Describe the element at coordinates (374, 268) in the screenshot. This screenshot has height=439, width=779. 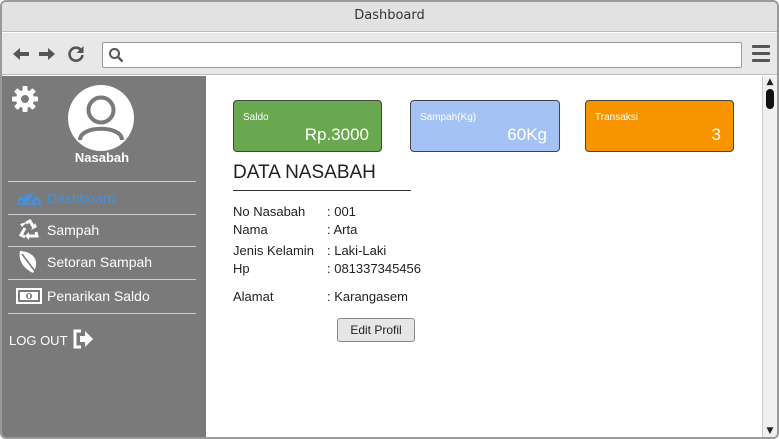
I see `field-value: : 081337345456` at that location.